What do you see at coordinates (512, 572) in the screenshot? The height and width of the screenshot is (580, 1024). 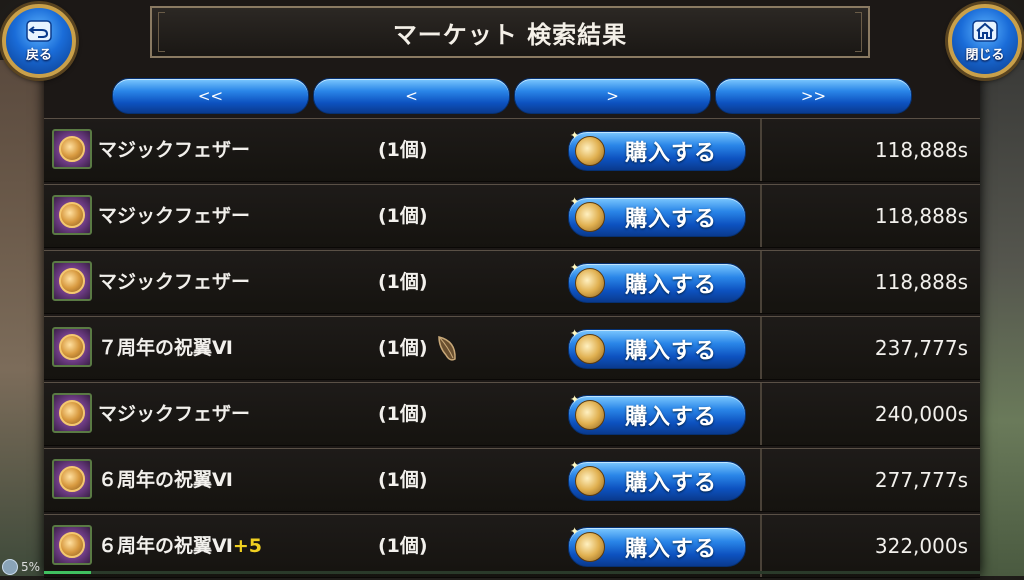 I see `progress-bar` at bounding box center [512, 572].